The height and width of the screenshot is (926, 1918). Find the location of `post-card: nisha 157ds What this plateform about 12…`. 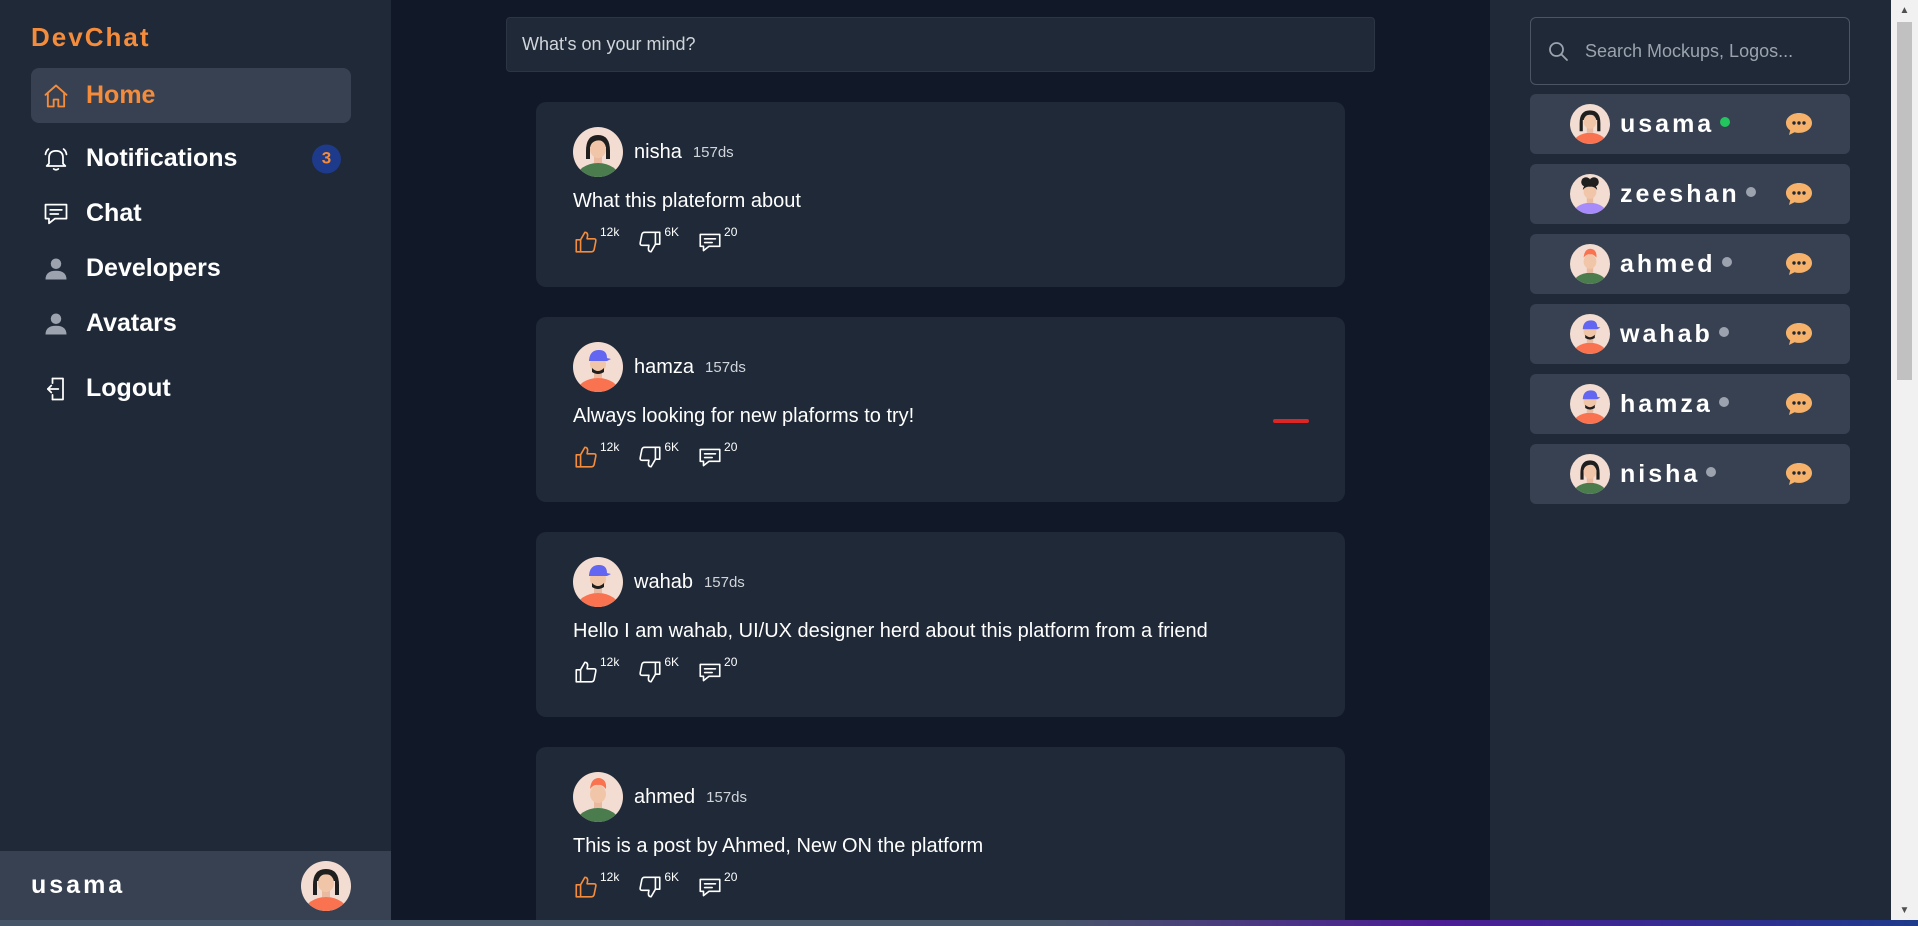

post-card: nisha 157ds What this plateform about 12… is located at coordinates (940, 194).